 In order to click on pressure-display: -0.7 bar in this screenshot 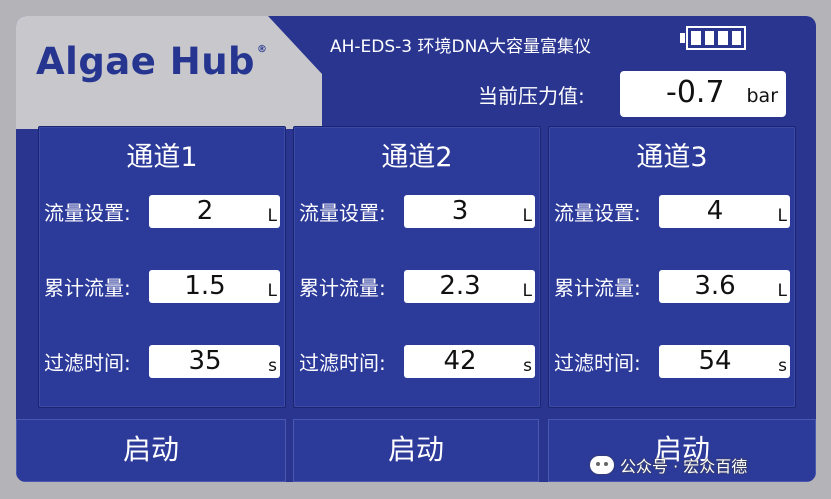, I will do `click(703, 94)`.